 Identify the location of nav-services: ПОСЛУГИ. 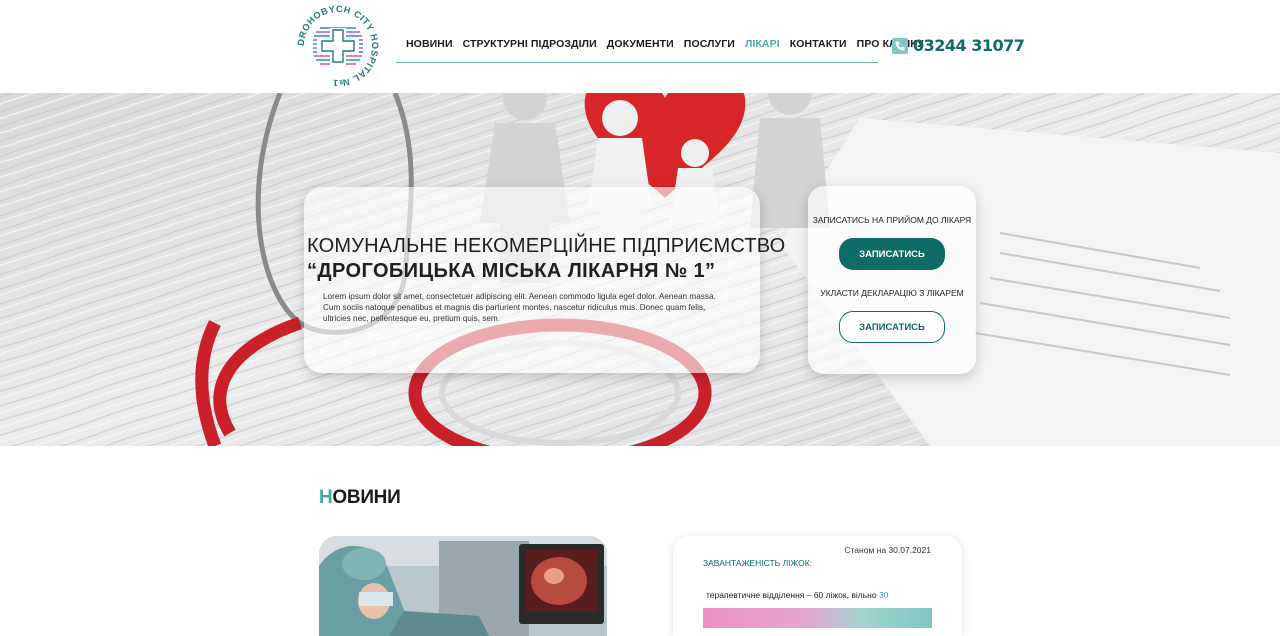
(709, 44).